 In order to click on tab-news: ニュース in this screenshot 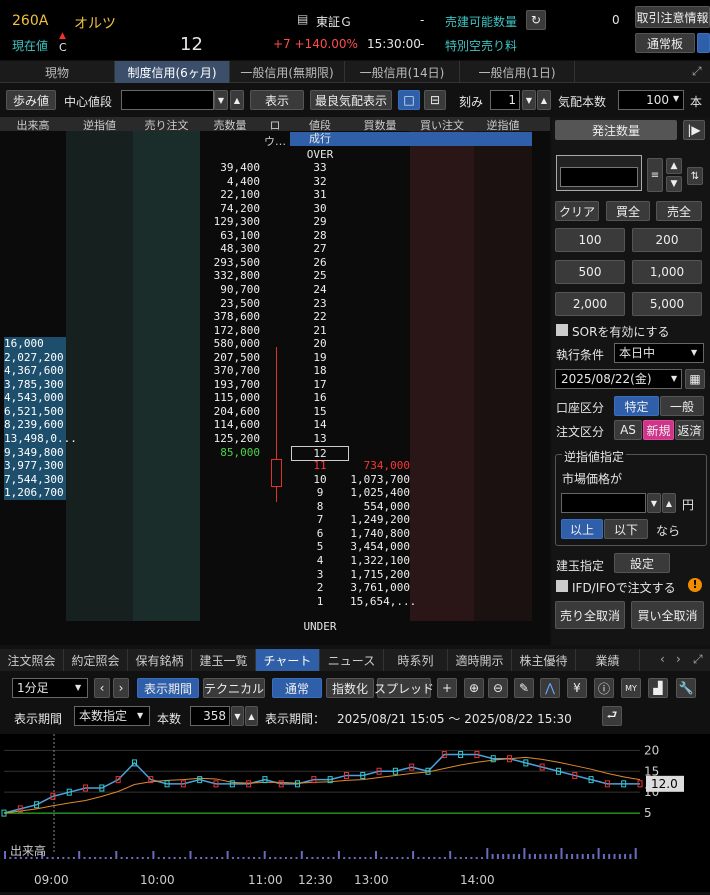, I will do `click(352, 660)`.